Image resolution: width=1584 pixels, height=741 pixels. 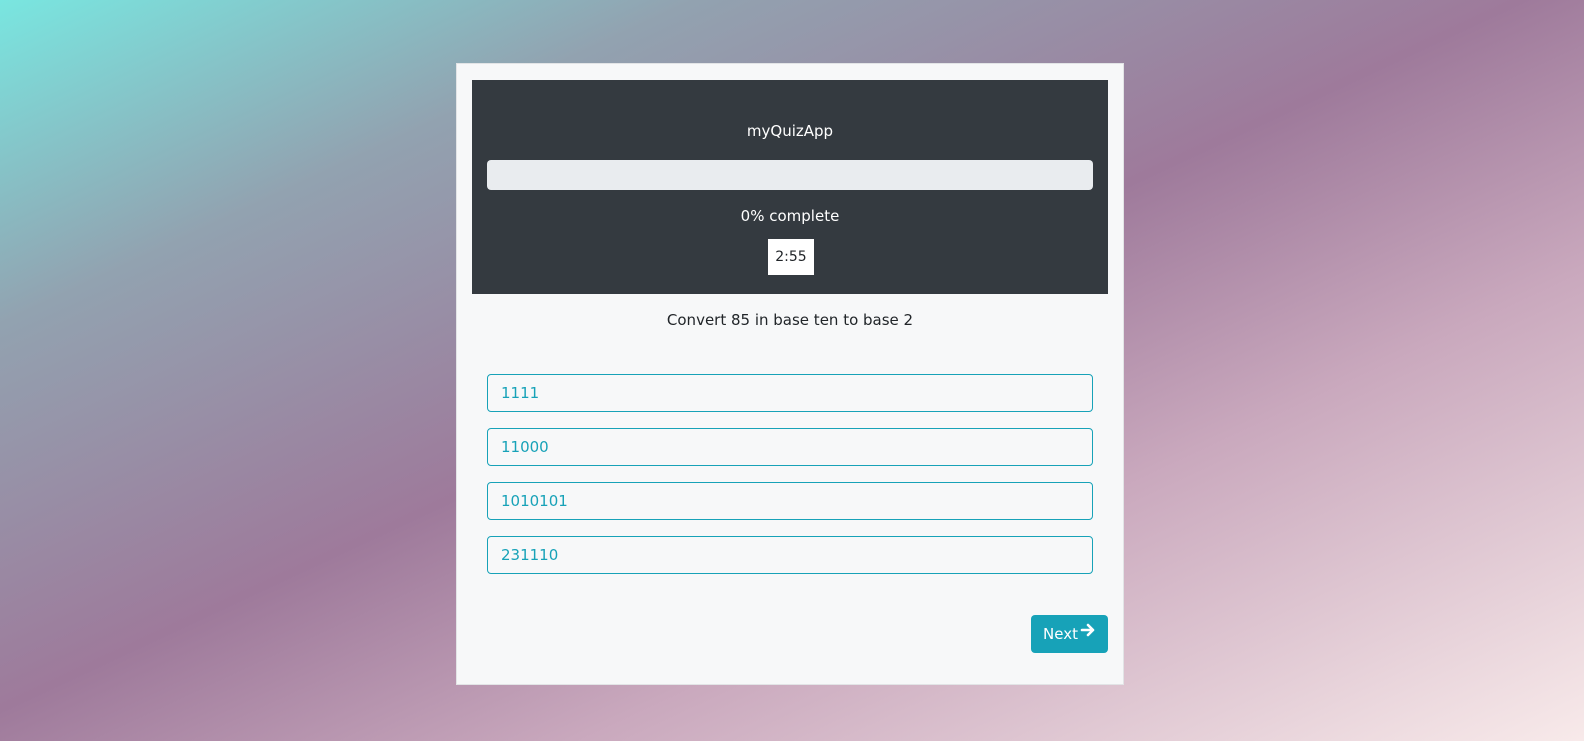 I want to click on quiz-header: myQuizApp 0% complete 2:55, so click(x=790, y=187).